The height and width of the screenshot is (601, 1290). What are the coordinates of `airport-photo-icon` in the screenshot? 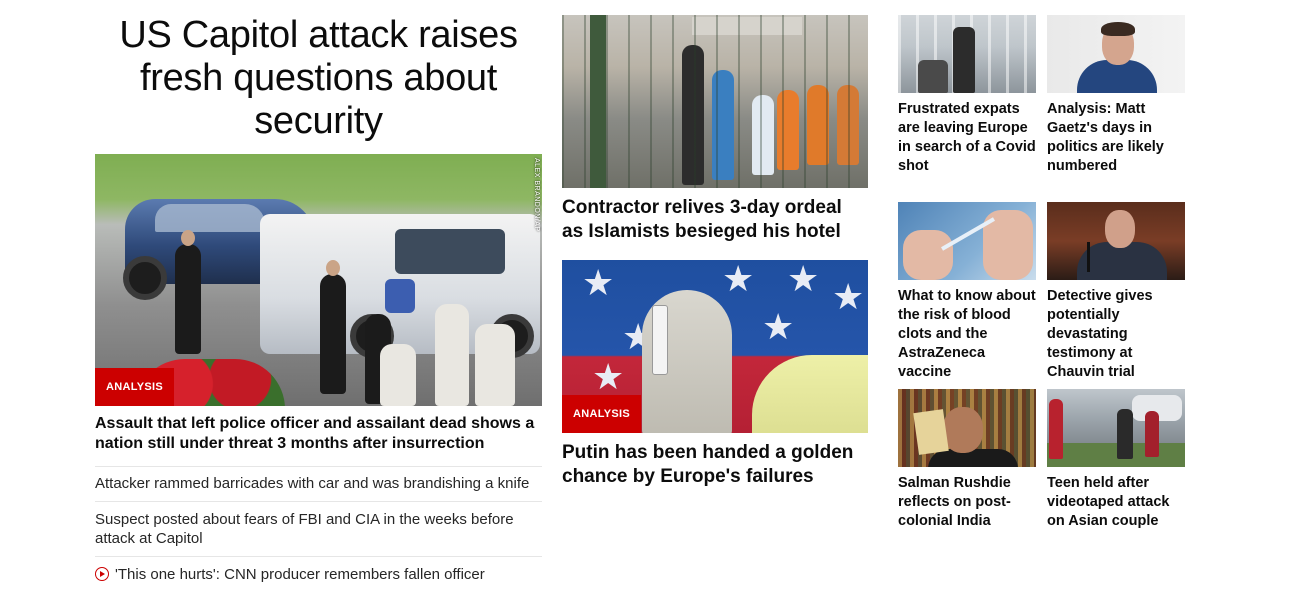 It's located at (967, 54).